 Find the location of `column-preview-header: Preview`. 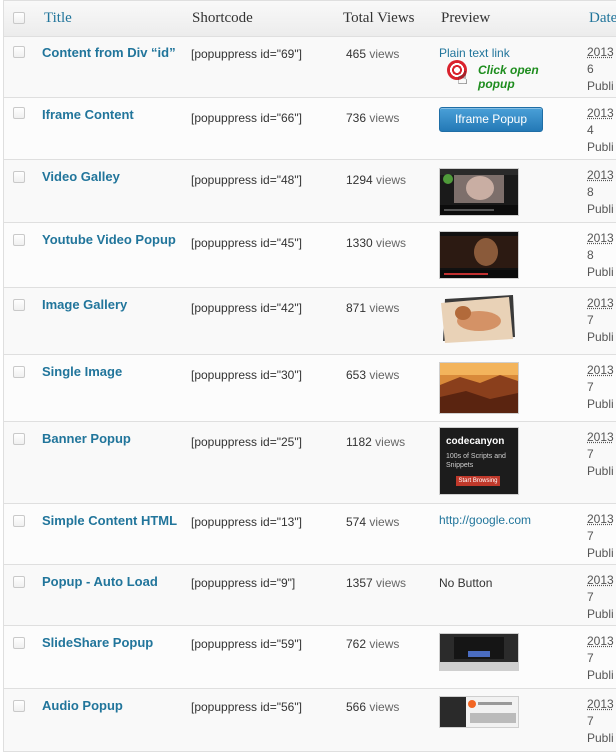

column-preview-header: Preview is located at coordinates (466, 18).